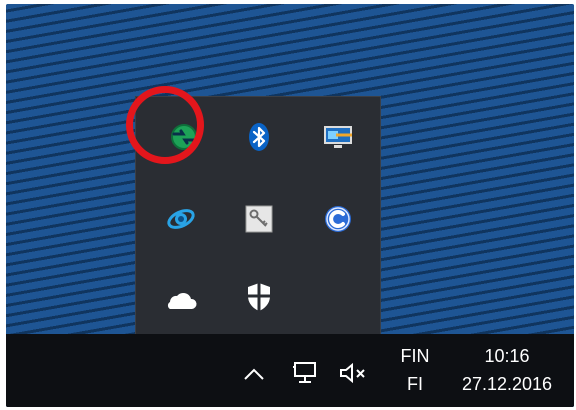 The image size is (576, 410). Describe the element at coordinates (415, 384) in the screenshot. I see `keyboard-layout: FI` at that location.